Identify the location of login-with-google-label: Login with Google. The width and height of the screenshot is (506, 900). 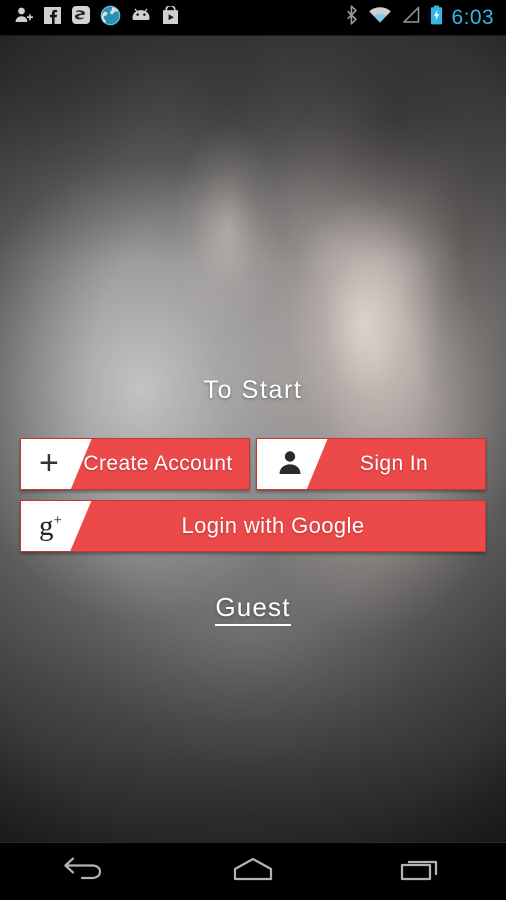
(273, 525).